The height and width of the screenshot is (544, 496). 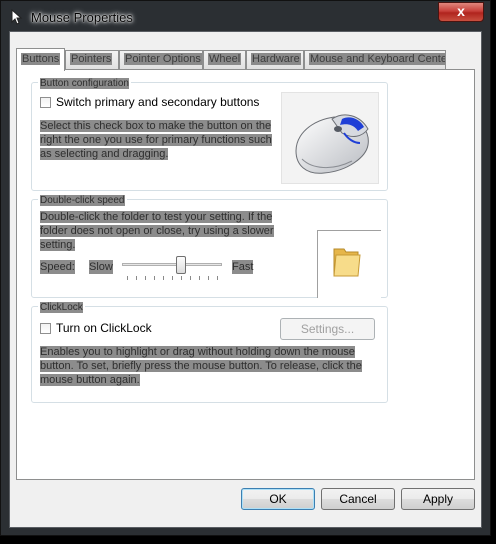 What do you see at coordinates (243, 267) in the screenshot?
I see `fast-label: Fast` at bounding box center [243, 267].